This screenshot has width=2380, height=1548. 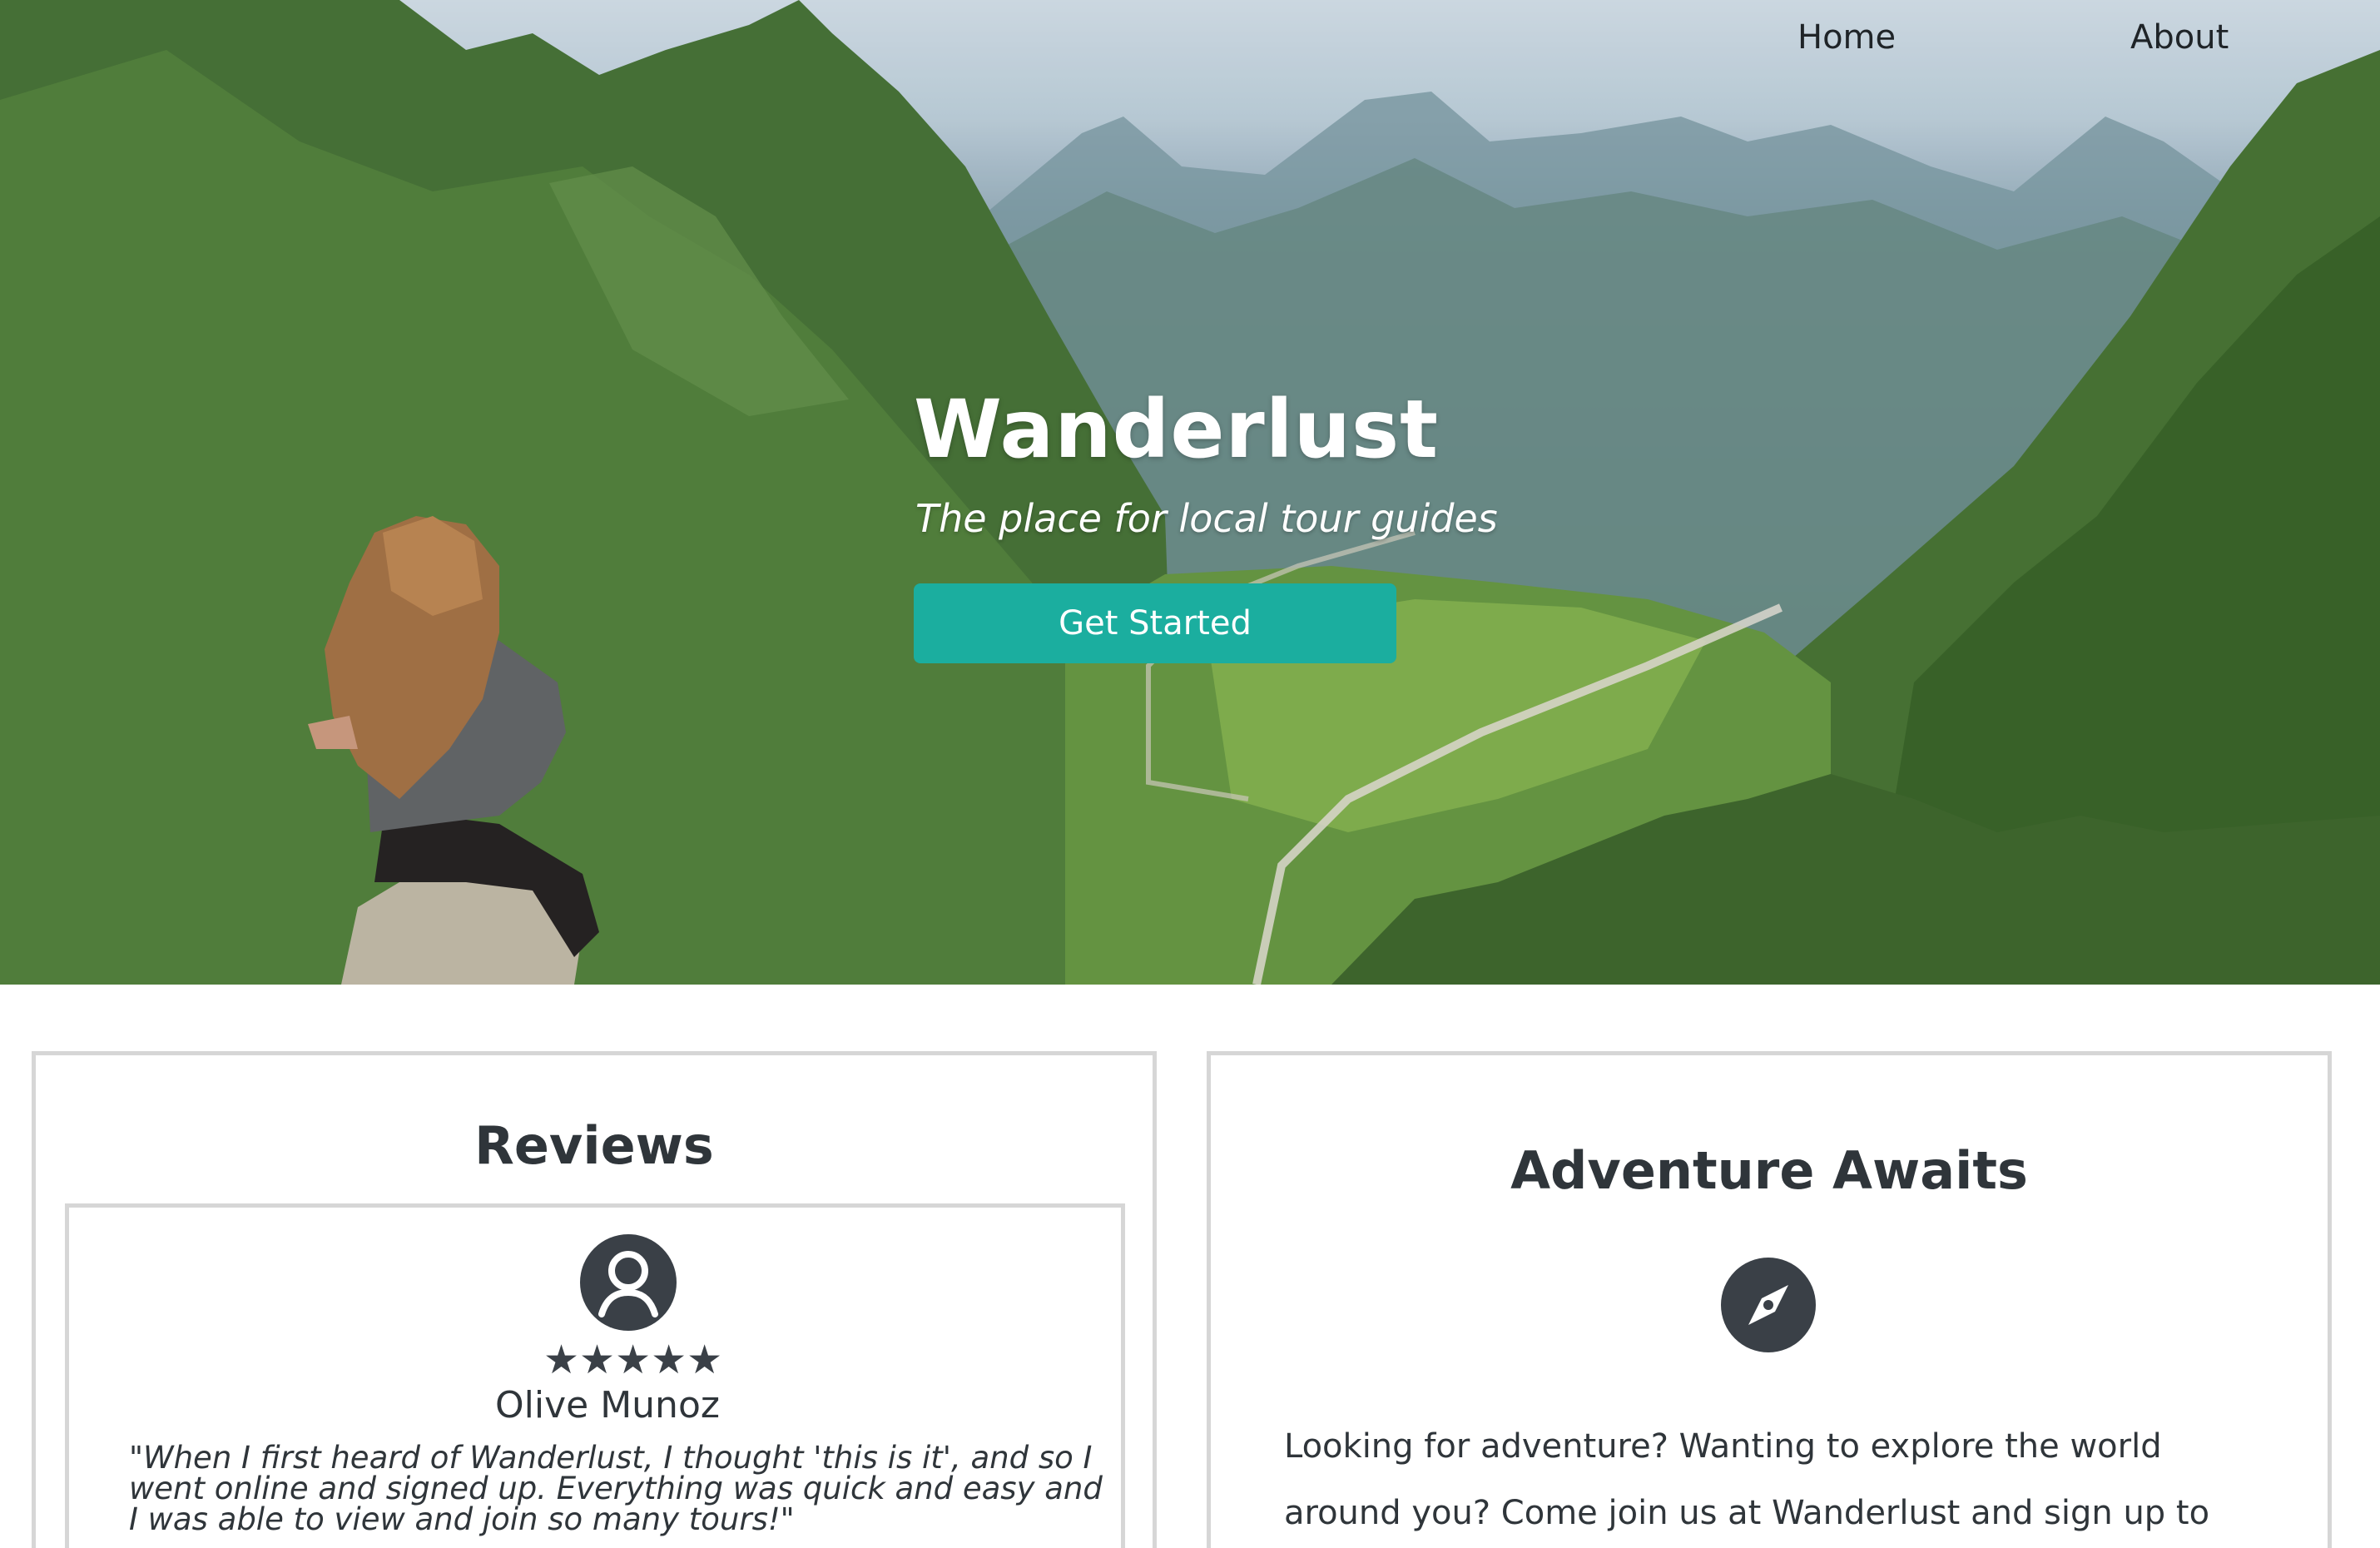 I want to click on hero-title: Wanderlust, so click(x=1177, y=429).